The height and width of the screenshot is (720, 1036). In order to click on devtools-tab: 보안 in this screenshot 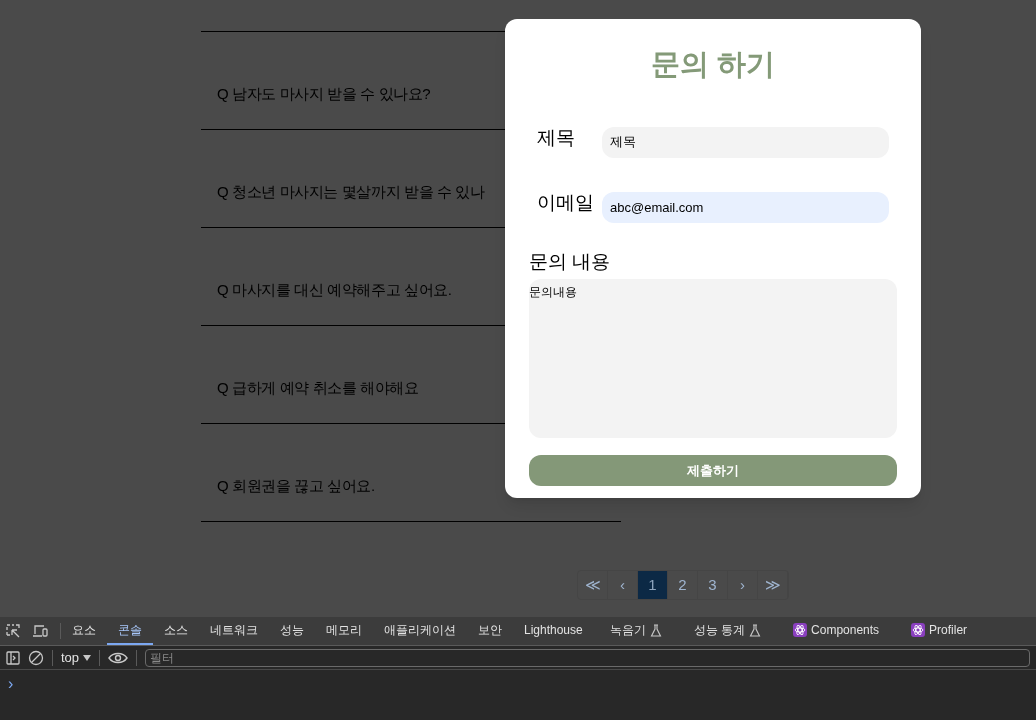, I will do `click(490, 631)`.